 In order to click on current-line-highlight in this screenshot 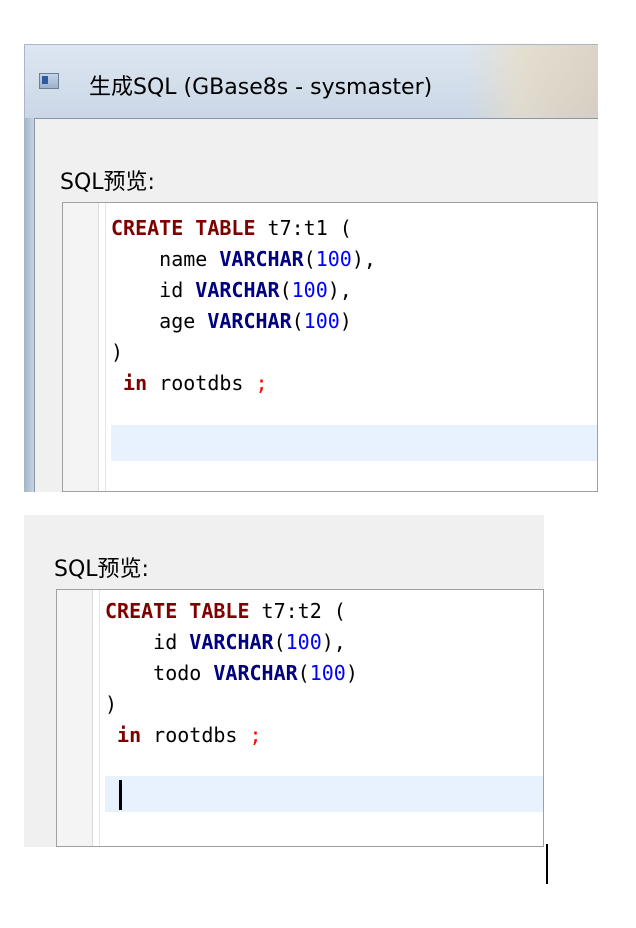, I will do `click(354, 443)`.